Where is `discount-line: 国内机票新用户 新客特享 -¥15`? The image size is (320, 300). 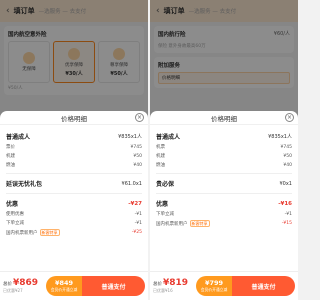
discount-line: 国内机票新用户 新客特享 -¥15 is located at coordinates (224, 223).